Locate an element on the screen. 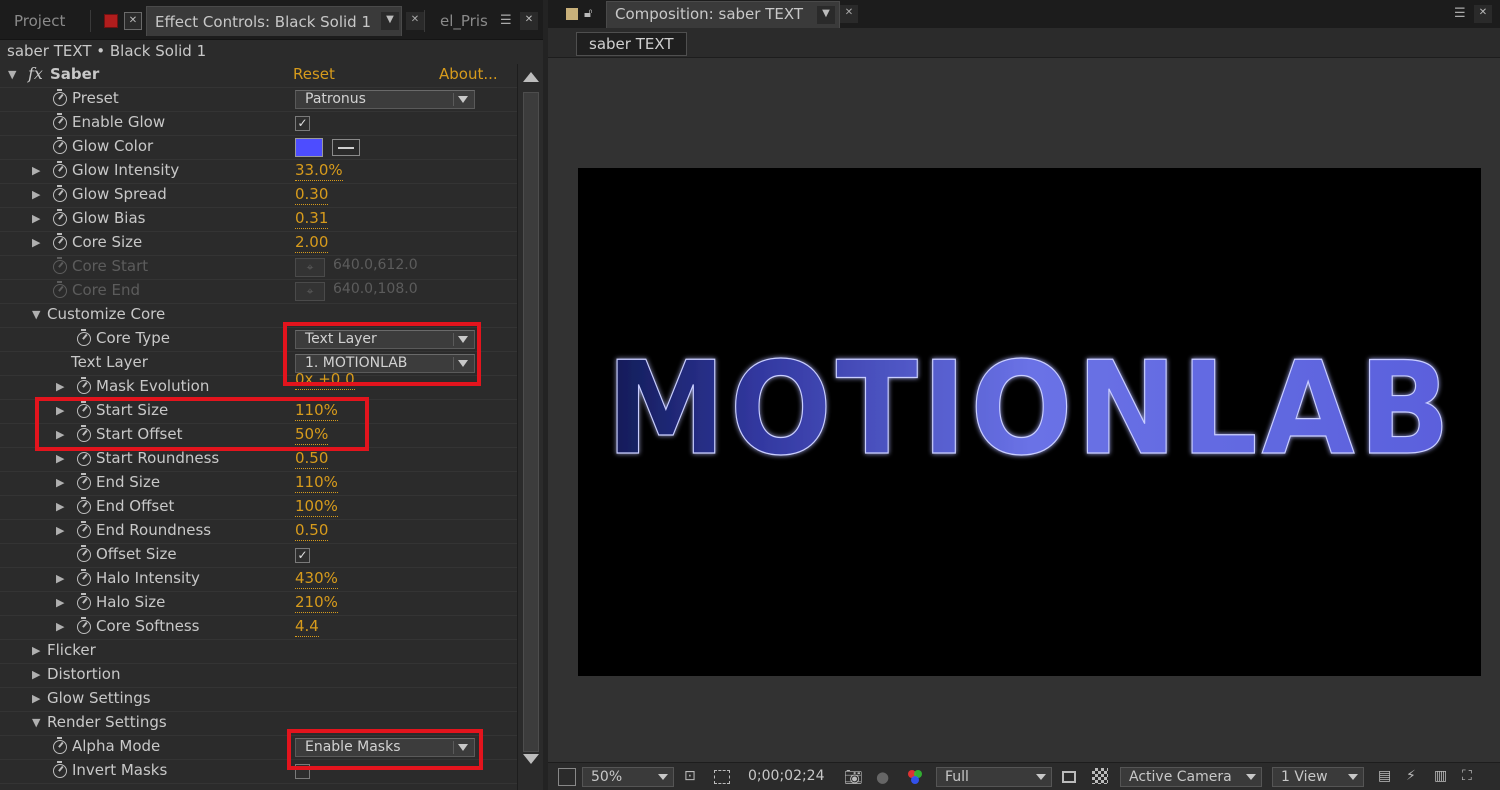 Image resolution: width=1500 pixels, height=790 pixels. offset-size-checkbox: ✓ is located at coordinates (302, 555).